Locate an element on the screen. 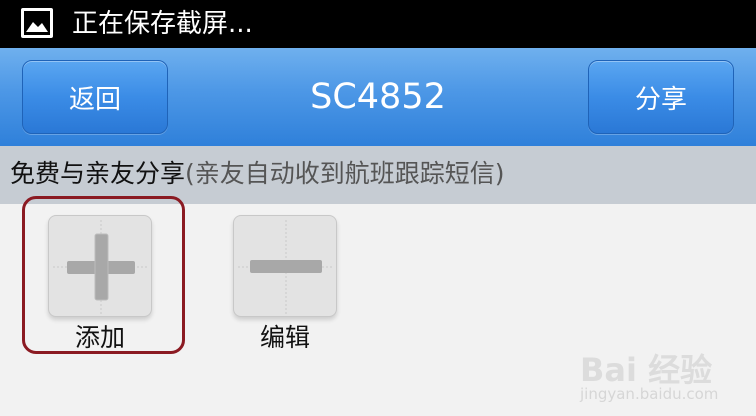  section-title: 免费与亲友分享 is located at coordinates (98, 173).